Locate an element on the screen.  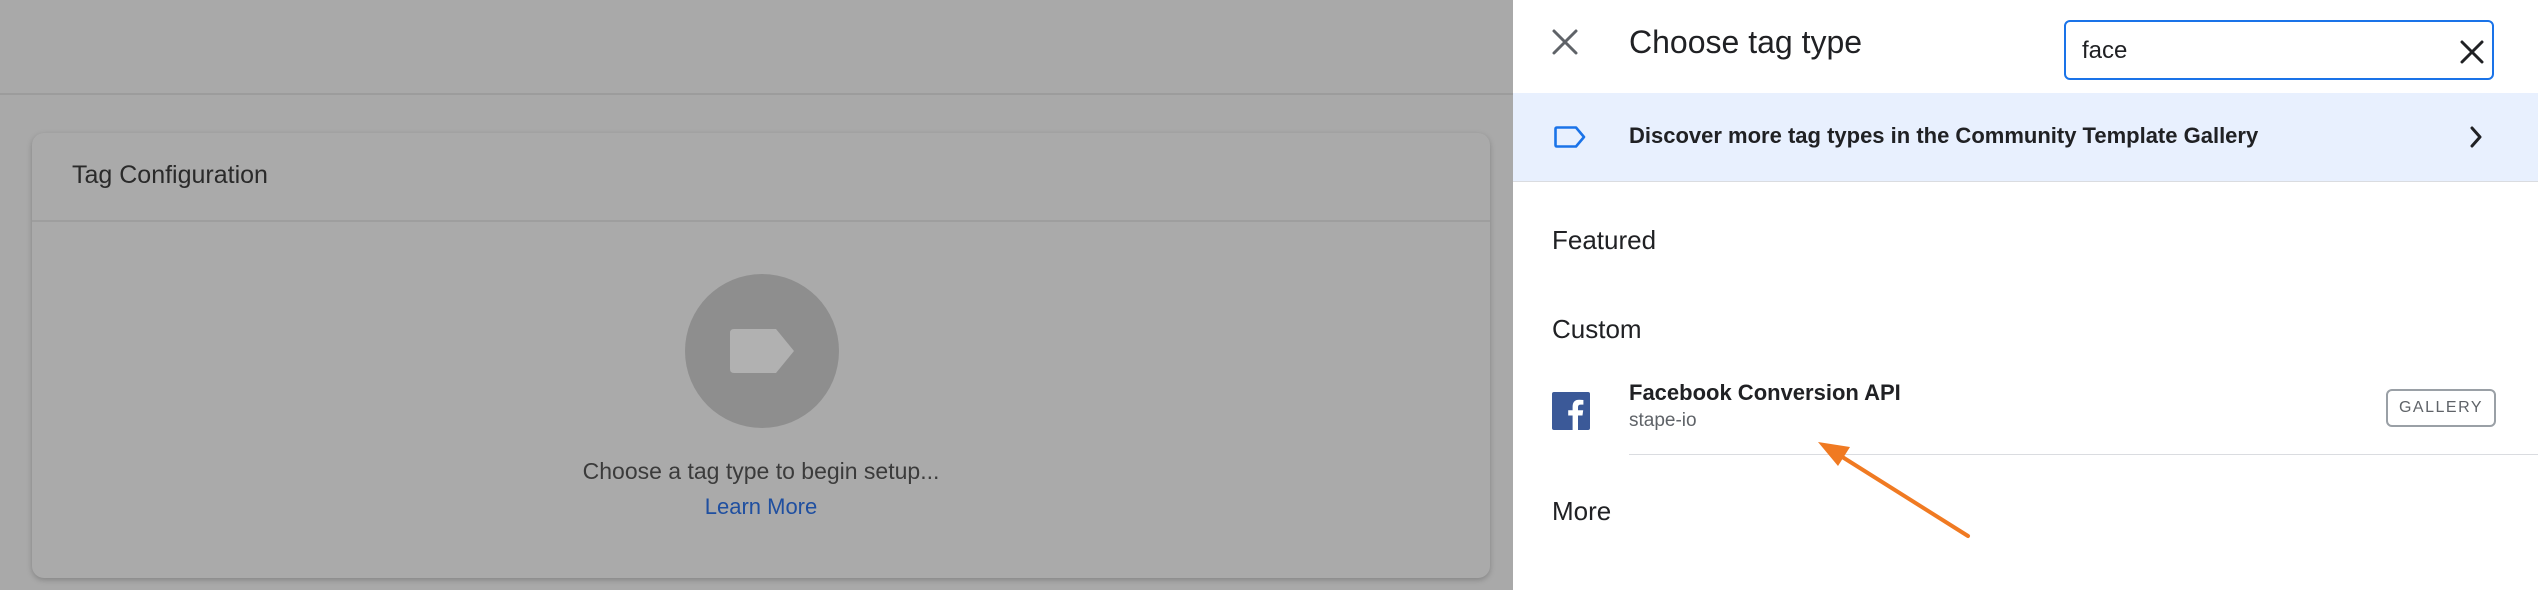
close-button is located at coordinates (1565, 42).